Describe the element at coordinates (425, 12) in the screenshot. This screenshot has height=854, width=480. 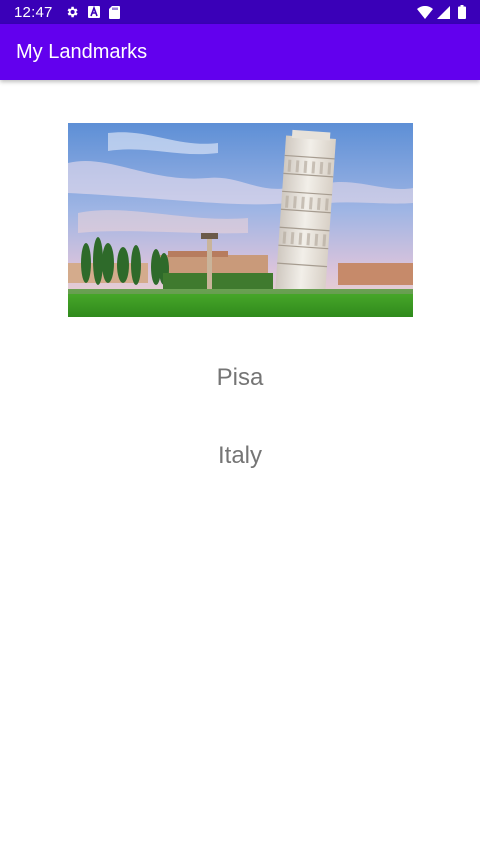
I see `wifi-icon` at that location.